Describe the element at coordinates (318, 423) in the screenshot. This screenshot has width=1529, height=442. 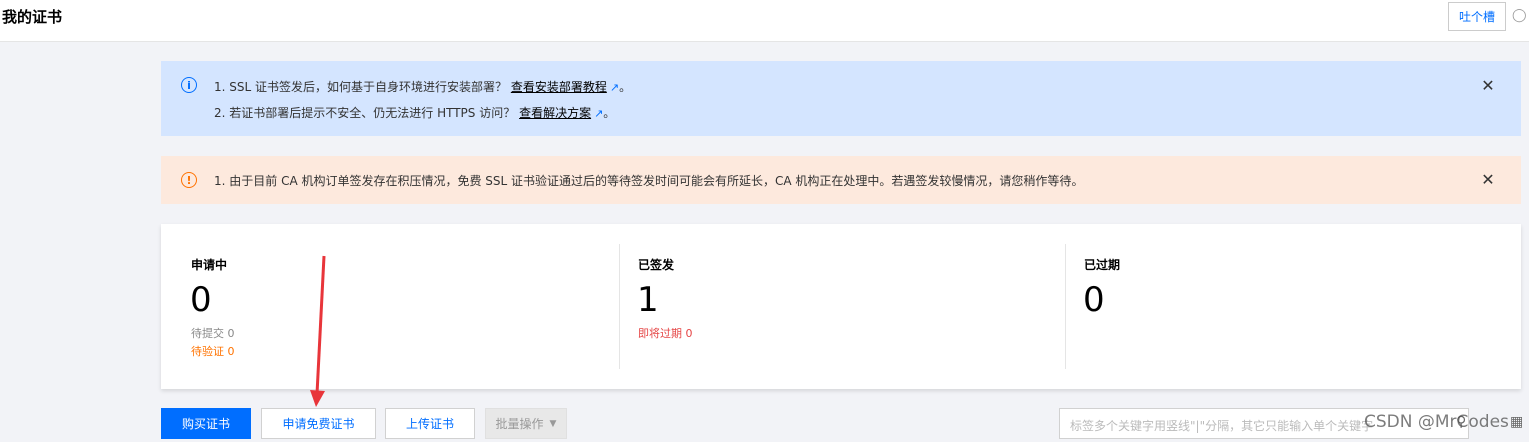
I see `apply-free-certificate-button: 申请免费证书` at that location.